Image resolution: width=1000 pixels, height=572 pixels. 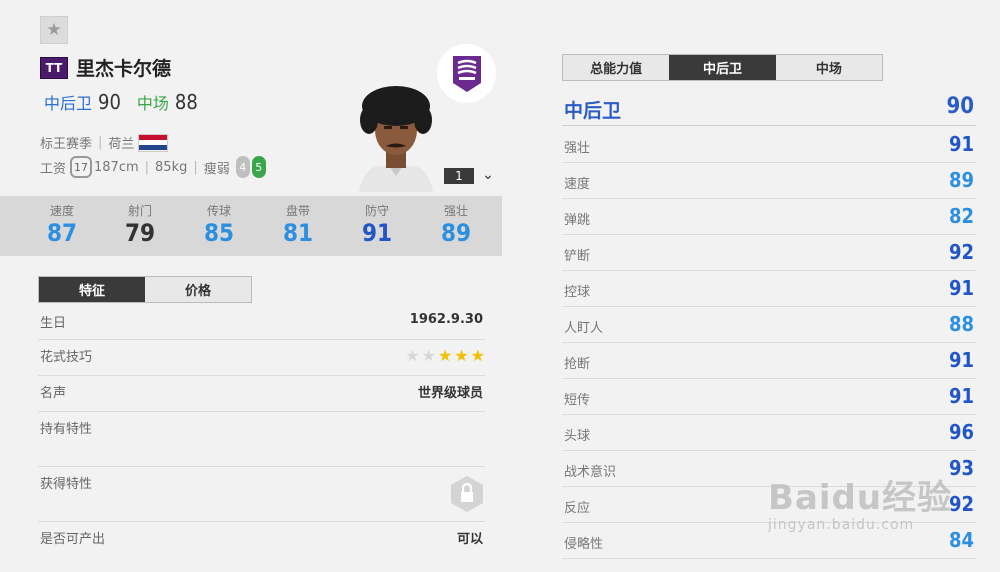 I want to click on info-label: 获得特性, so click(x=66, y=484).